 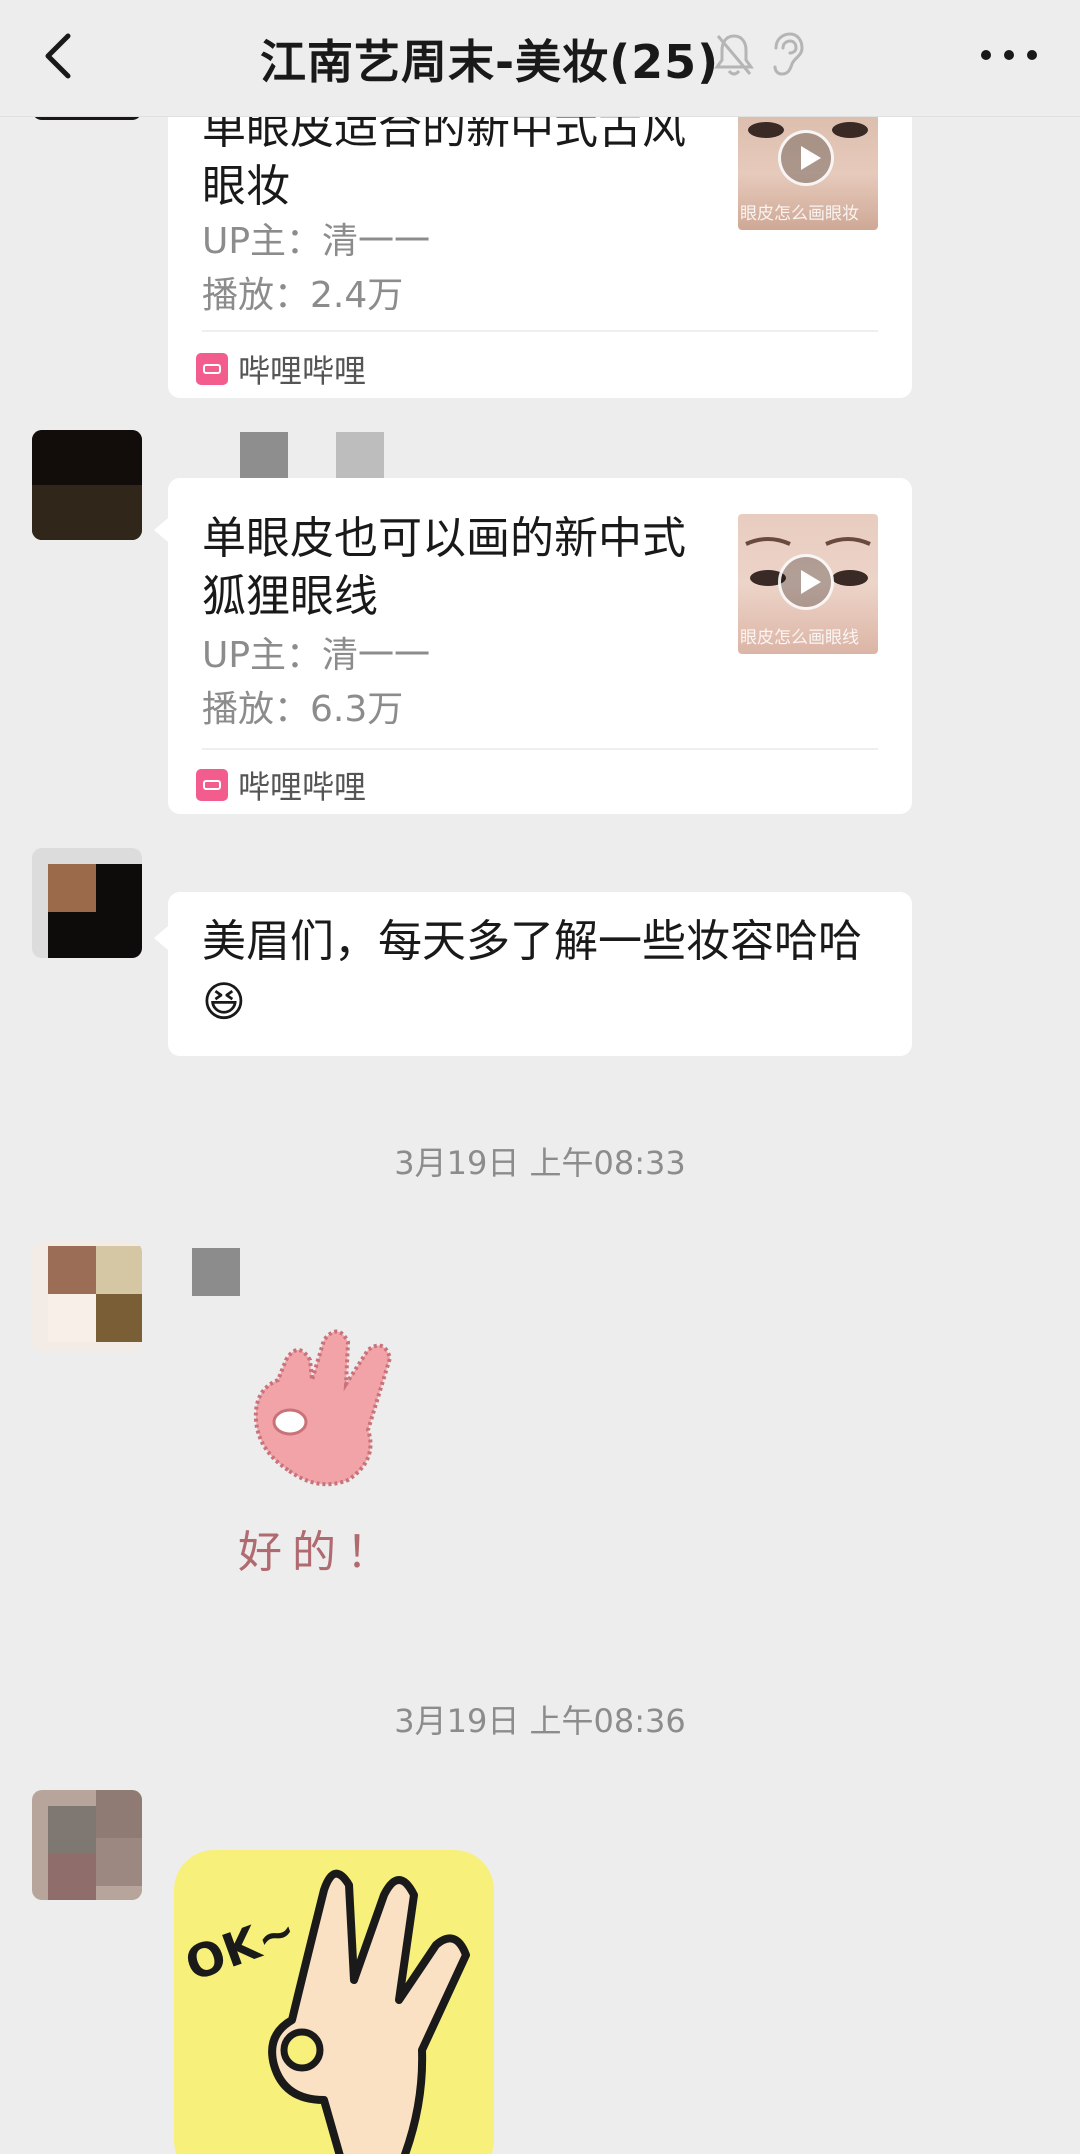 I want to click on video-title: 单眼皮也可以画的新中式 狐狸眼线, so click(x=457, y=568).